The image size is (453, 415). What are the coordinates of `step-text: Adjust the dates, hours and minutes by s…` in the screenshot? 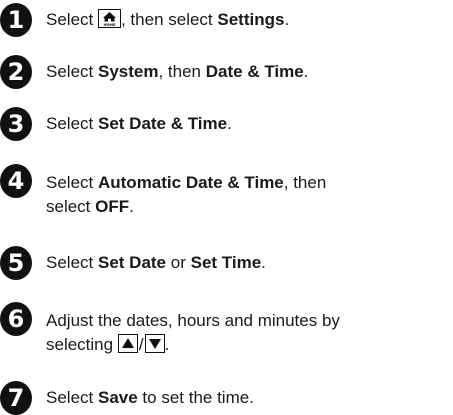 It's located at (196, 333).